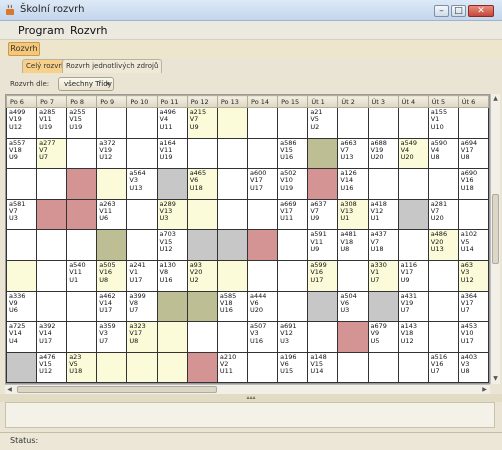 The height and width of the screenshot is (450, 502). I want to click on schedule-cell: a392 V14 U17, so click(52, 337).